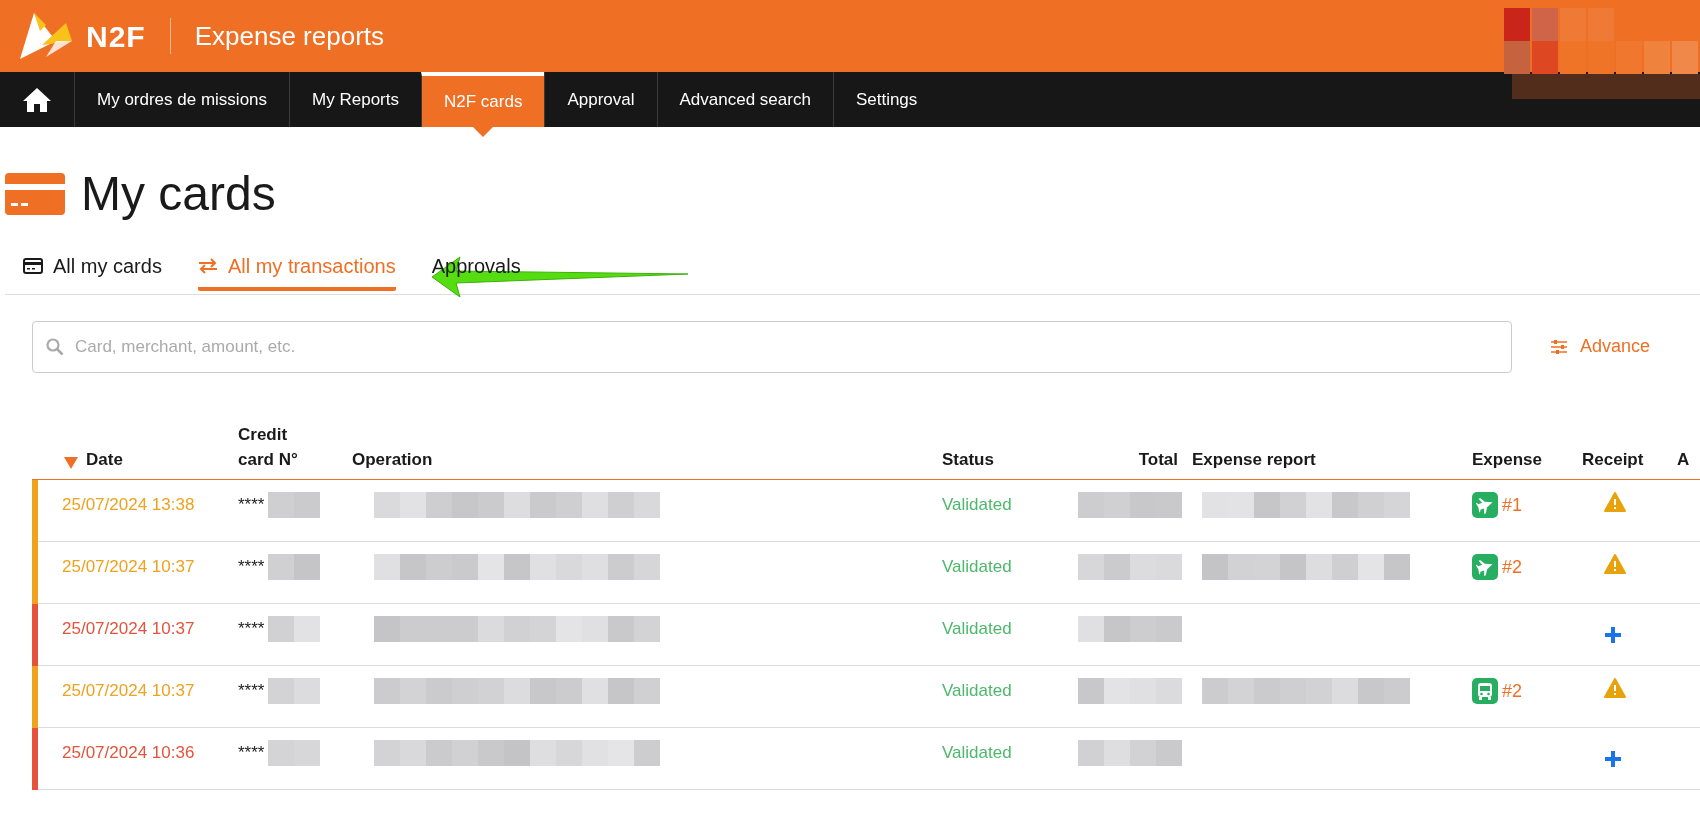 Image resolution: width=1700 pixels, height=814 pixels. What do you see at coordinates (1683, 460) in the screenshot?
I see `column-header: A` at bounding box center [1683, 460].